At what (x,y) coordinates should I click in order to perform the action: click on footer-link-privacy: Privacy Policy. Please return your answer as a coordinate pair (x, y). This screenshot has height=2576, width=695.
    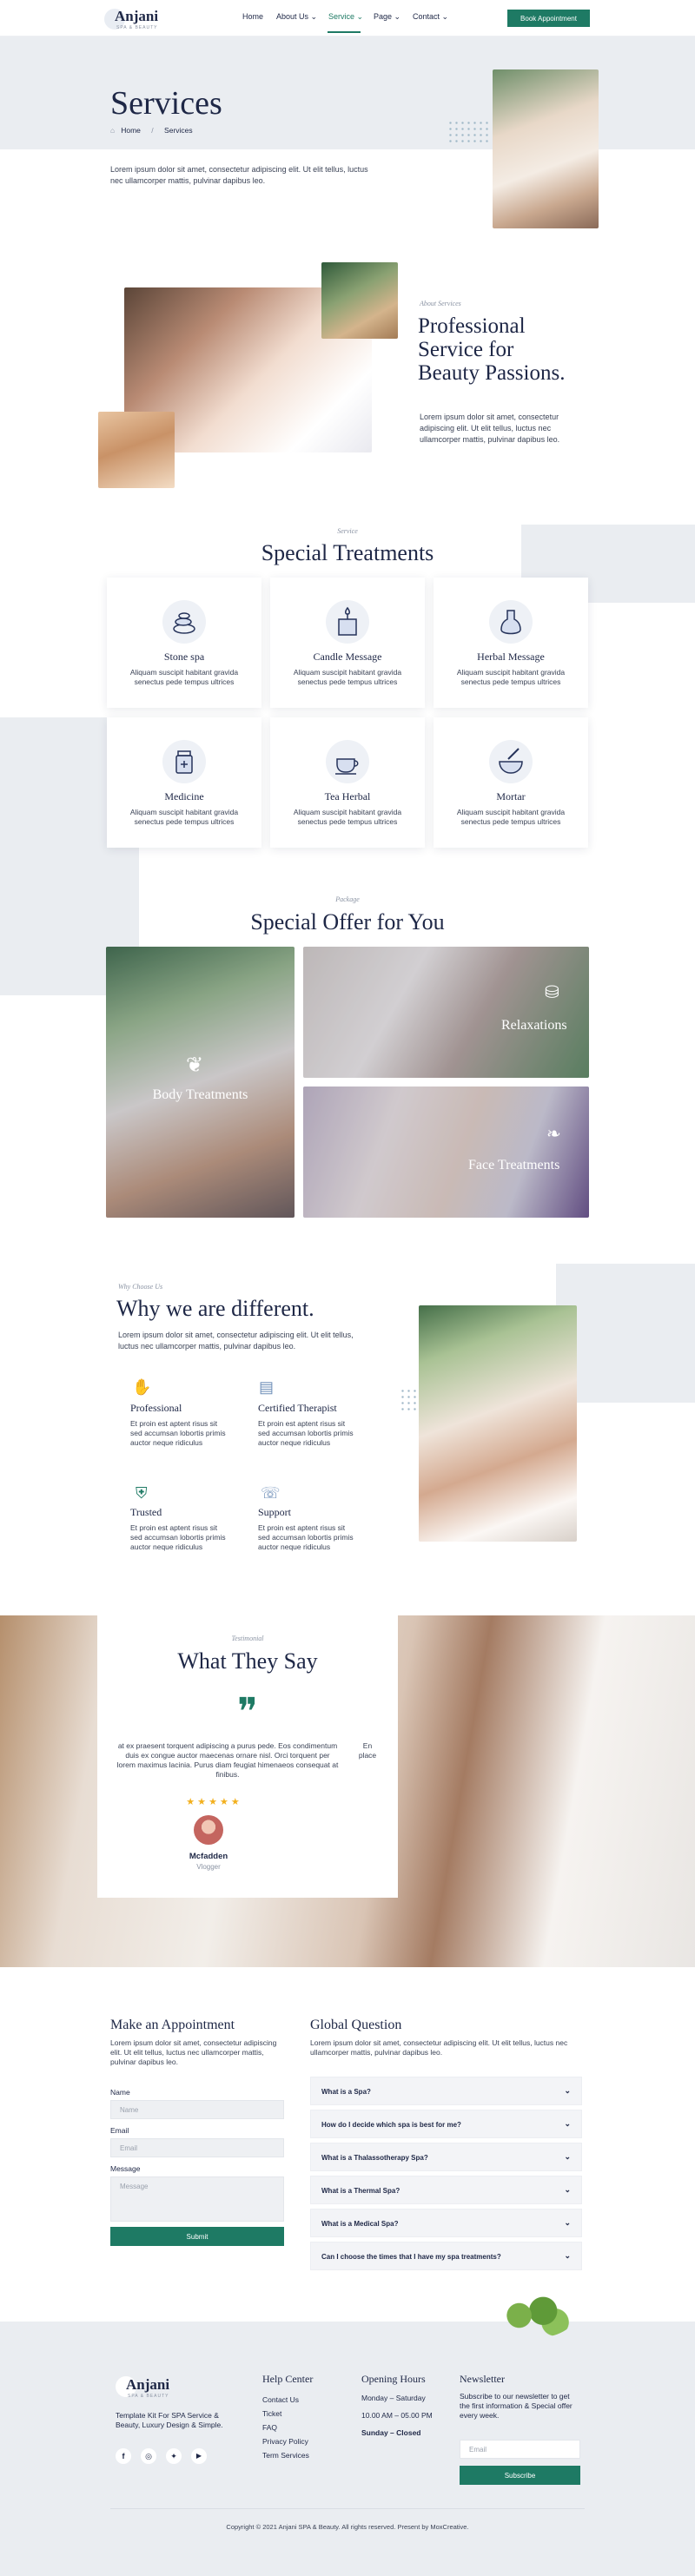
    Looking at the image, I should click on (285, 2441).